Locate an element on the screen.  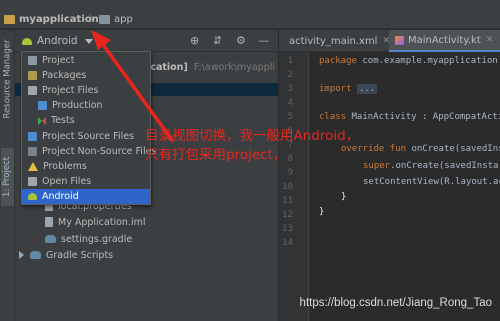
annotation-line-1: 目录视图切换，我一般用Android， is located at coordinates (252, 136).